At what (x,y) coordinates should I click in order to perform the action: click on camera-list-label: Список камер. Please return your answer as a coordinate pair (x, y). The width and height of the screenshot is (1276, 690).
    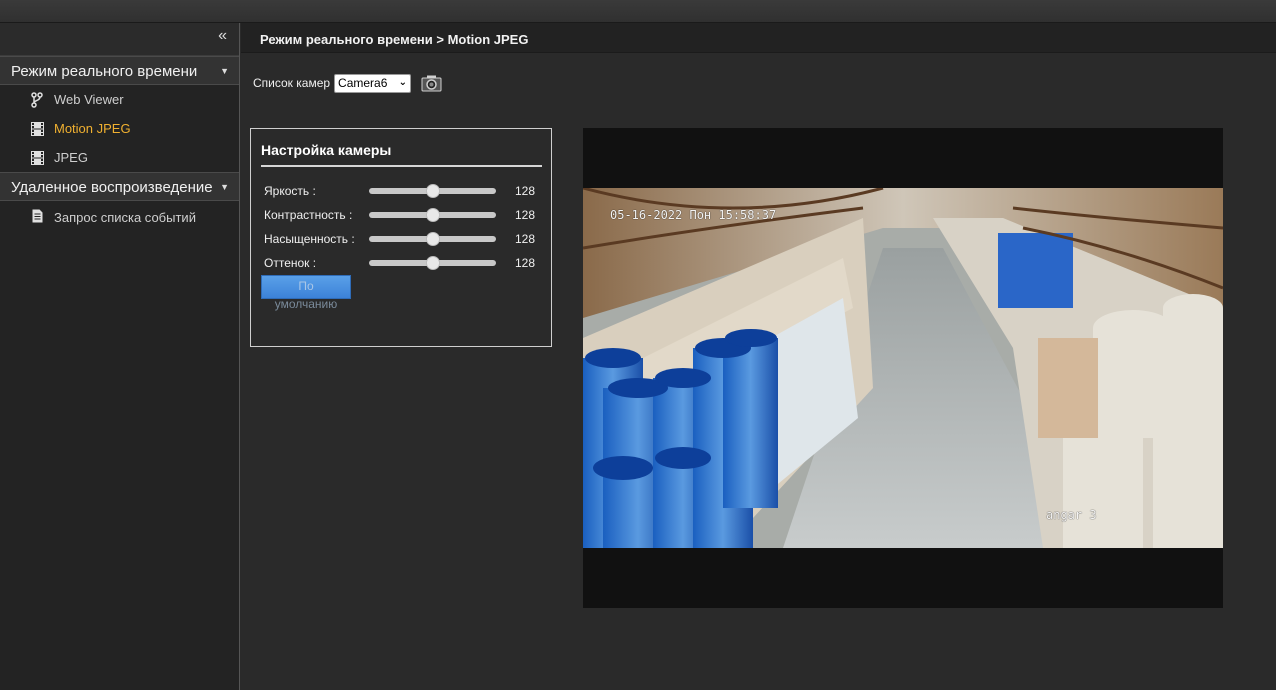
    Looking at the image, I should click on (292, 83).